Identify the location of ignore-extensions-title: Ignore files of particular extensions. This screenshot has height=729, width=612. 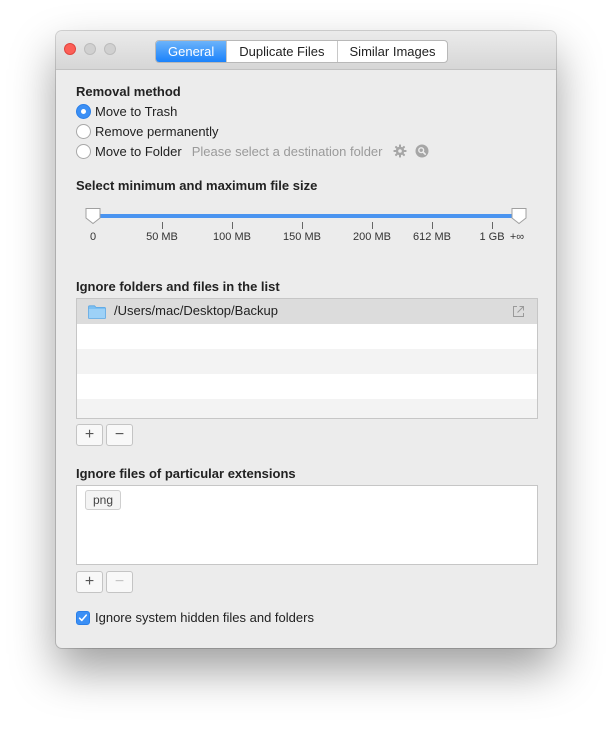
(186, 473).